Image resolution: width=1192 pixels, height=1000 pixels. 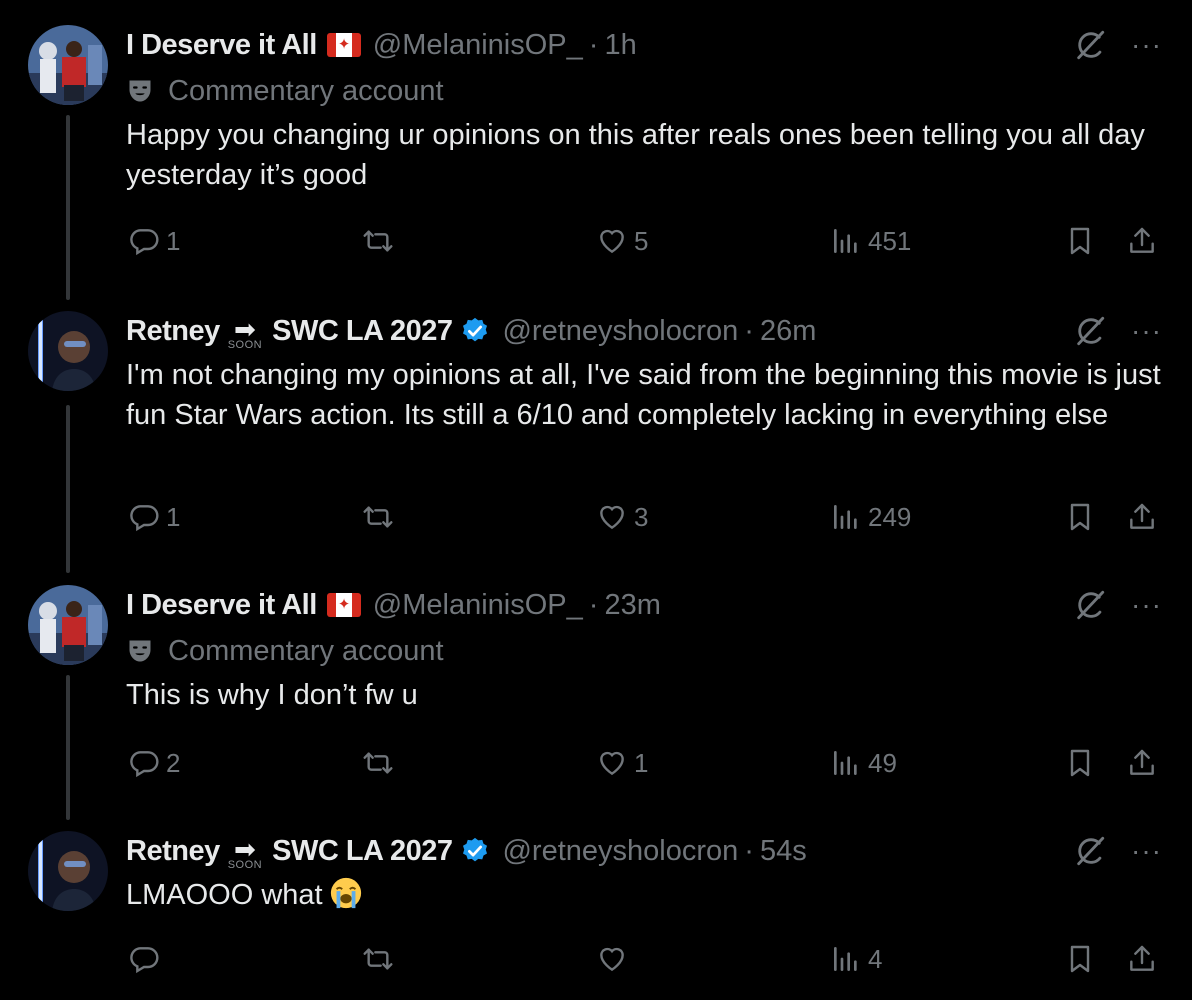 What do you see at coordinates (890, 516) in the screenshot?
I see `view-count: 249` at bounding box center [890, 516].